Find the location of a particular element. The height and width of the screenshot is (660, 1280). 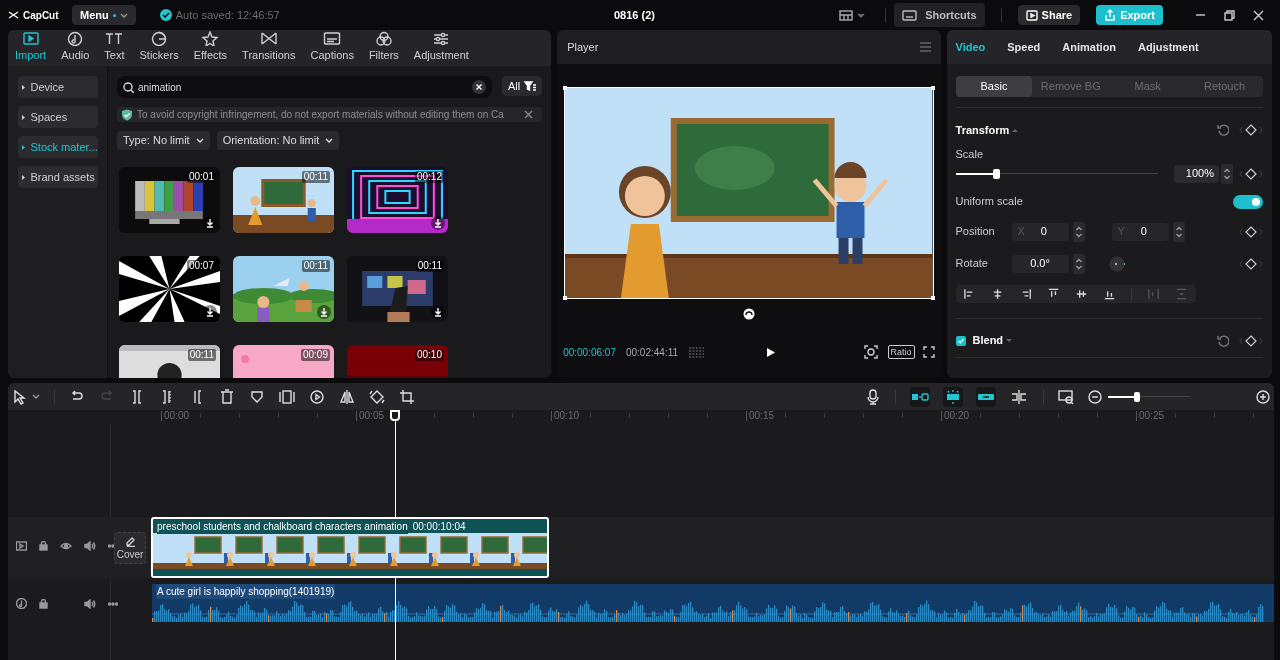

media-tab: Transitions is located at coordinates (269, 46).